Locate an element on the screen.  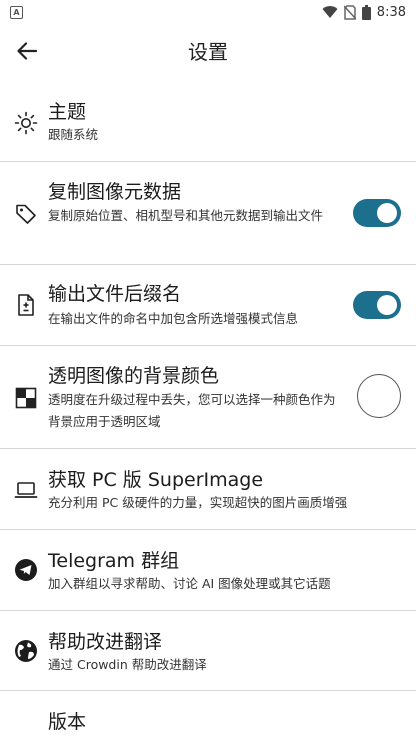
sun-icon is located at coordinates (26, 123).